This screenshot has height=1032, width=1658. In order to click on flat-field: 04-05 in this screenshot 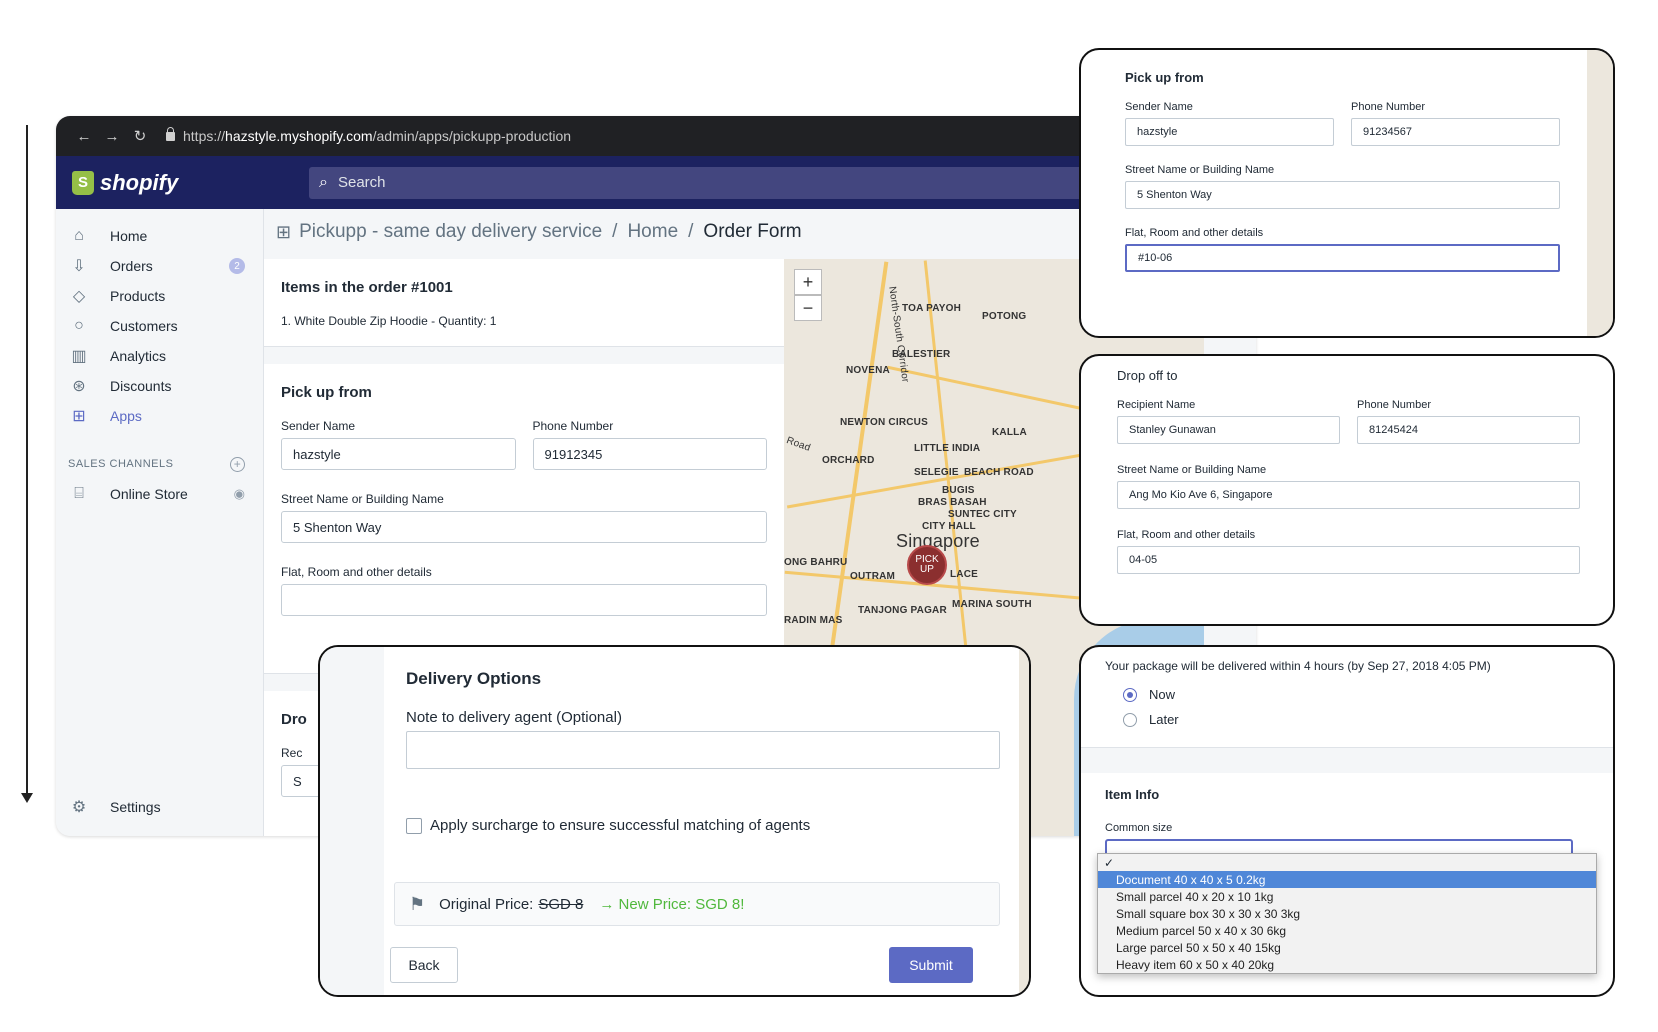, I will do `click(1348, 560)`.